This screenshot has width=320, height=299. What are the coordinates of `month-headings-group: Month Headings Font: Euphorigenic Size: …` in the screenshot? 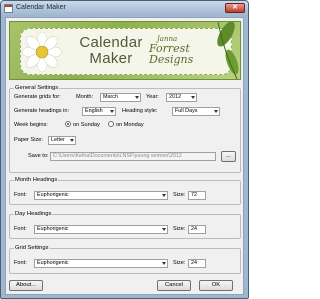 It's located at (125, 191).